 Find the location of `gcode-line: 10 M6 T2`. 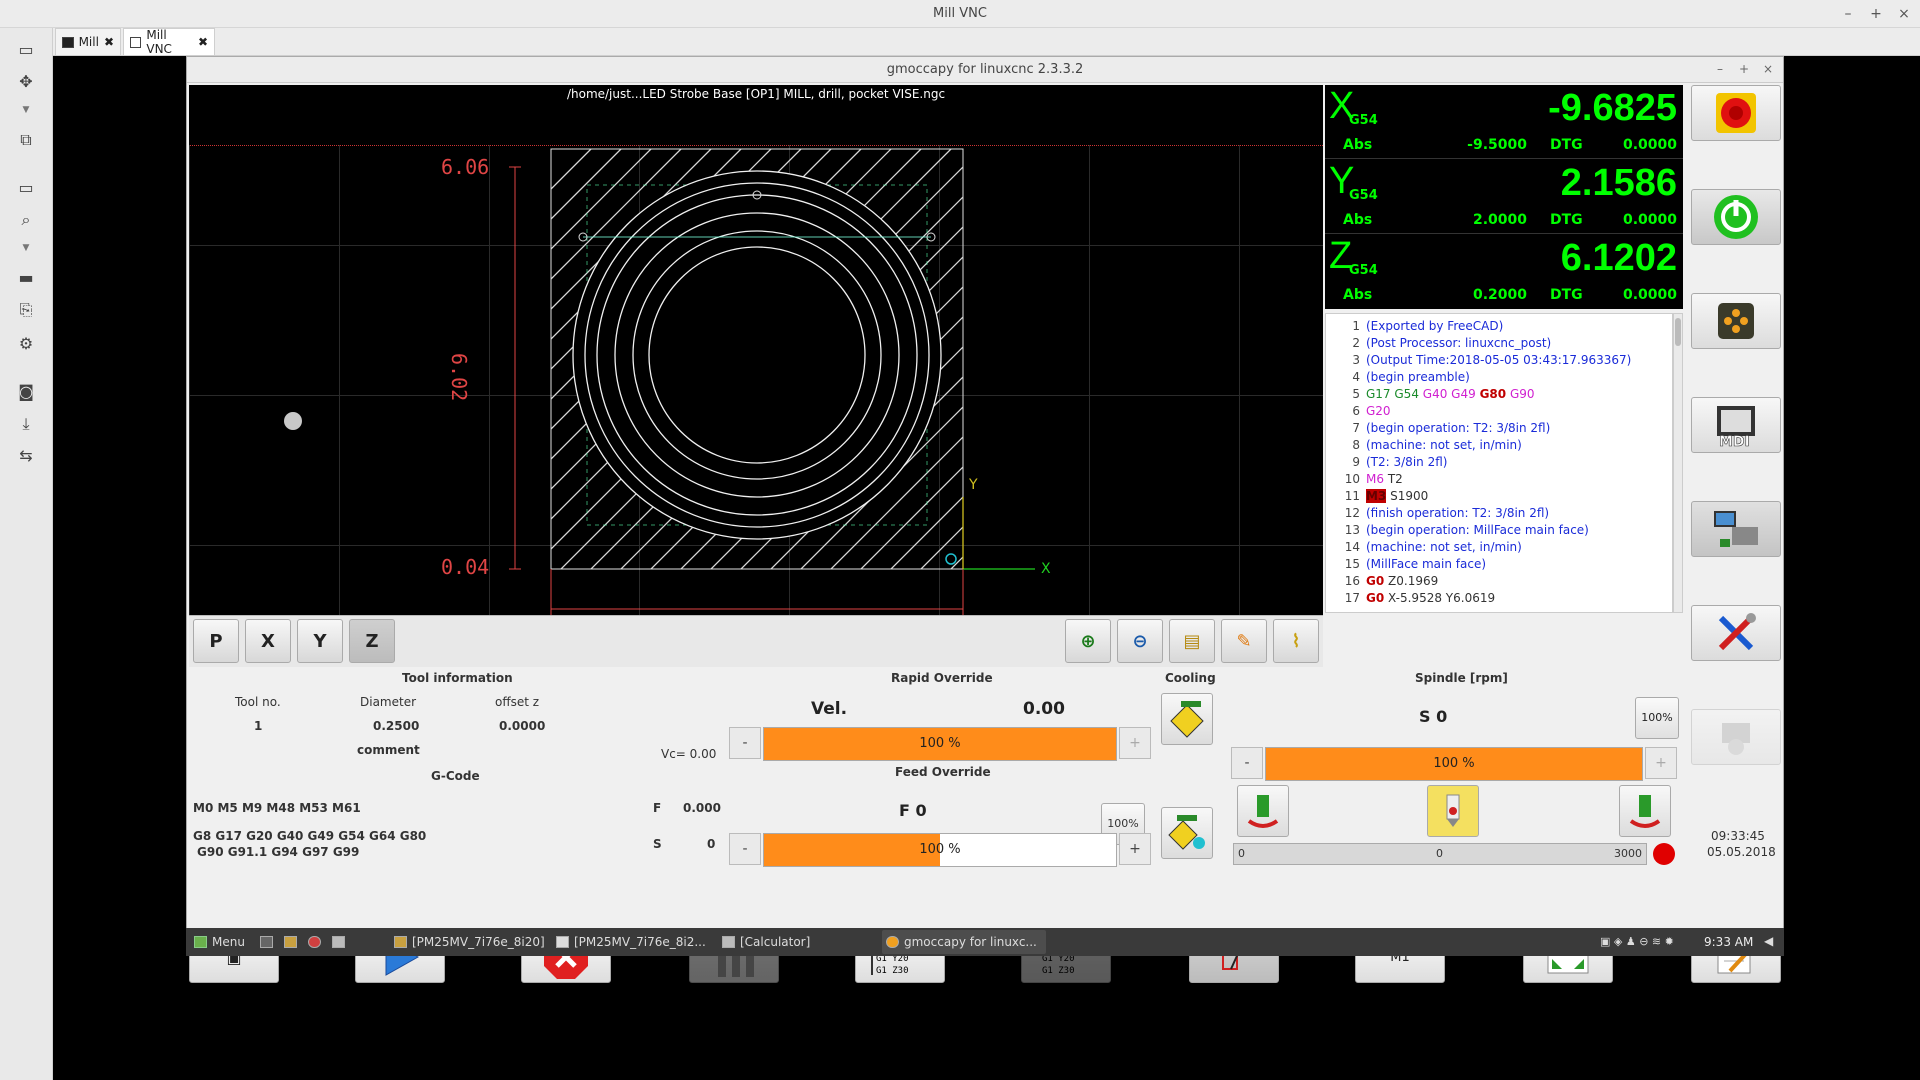

gcode-line: 10 M6 T2 is located at coordinates (1373, 479).